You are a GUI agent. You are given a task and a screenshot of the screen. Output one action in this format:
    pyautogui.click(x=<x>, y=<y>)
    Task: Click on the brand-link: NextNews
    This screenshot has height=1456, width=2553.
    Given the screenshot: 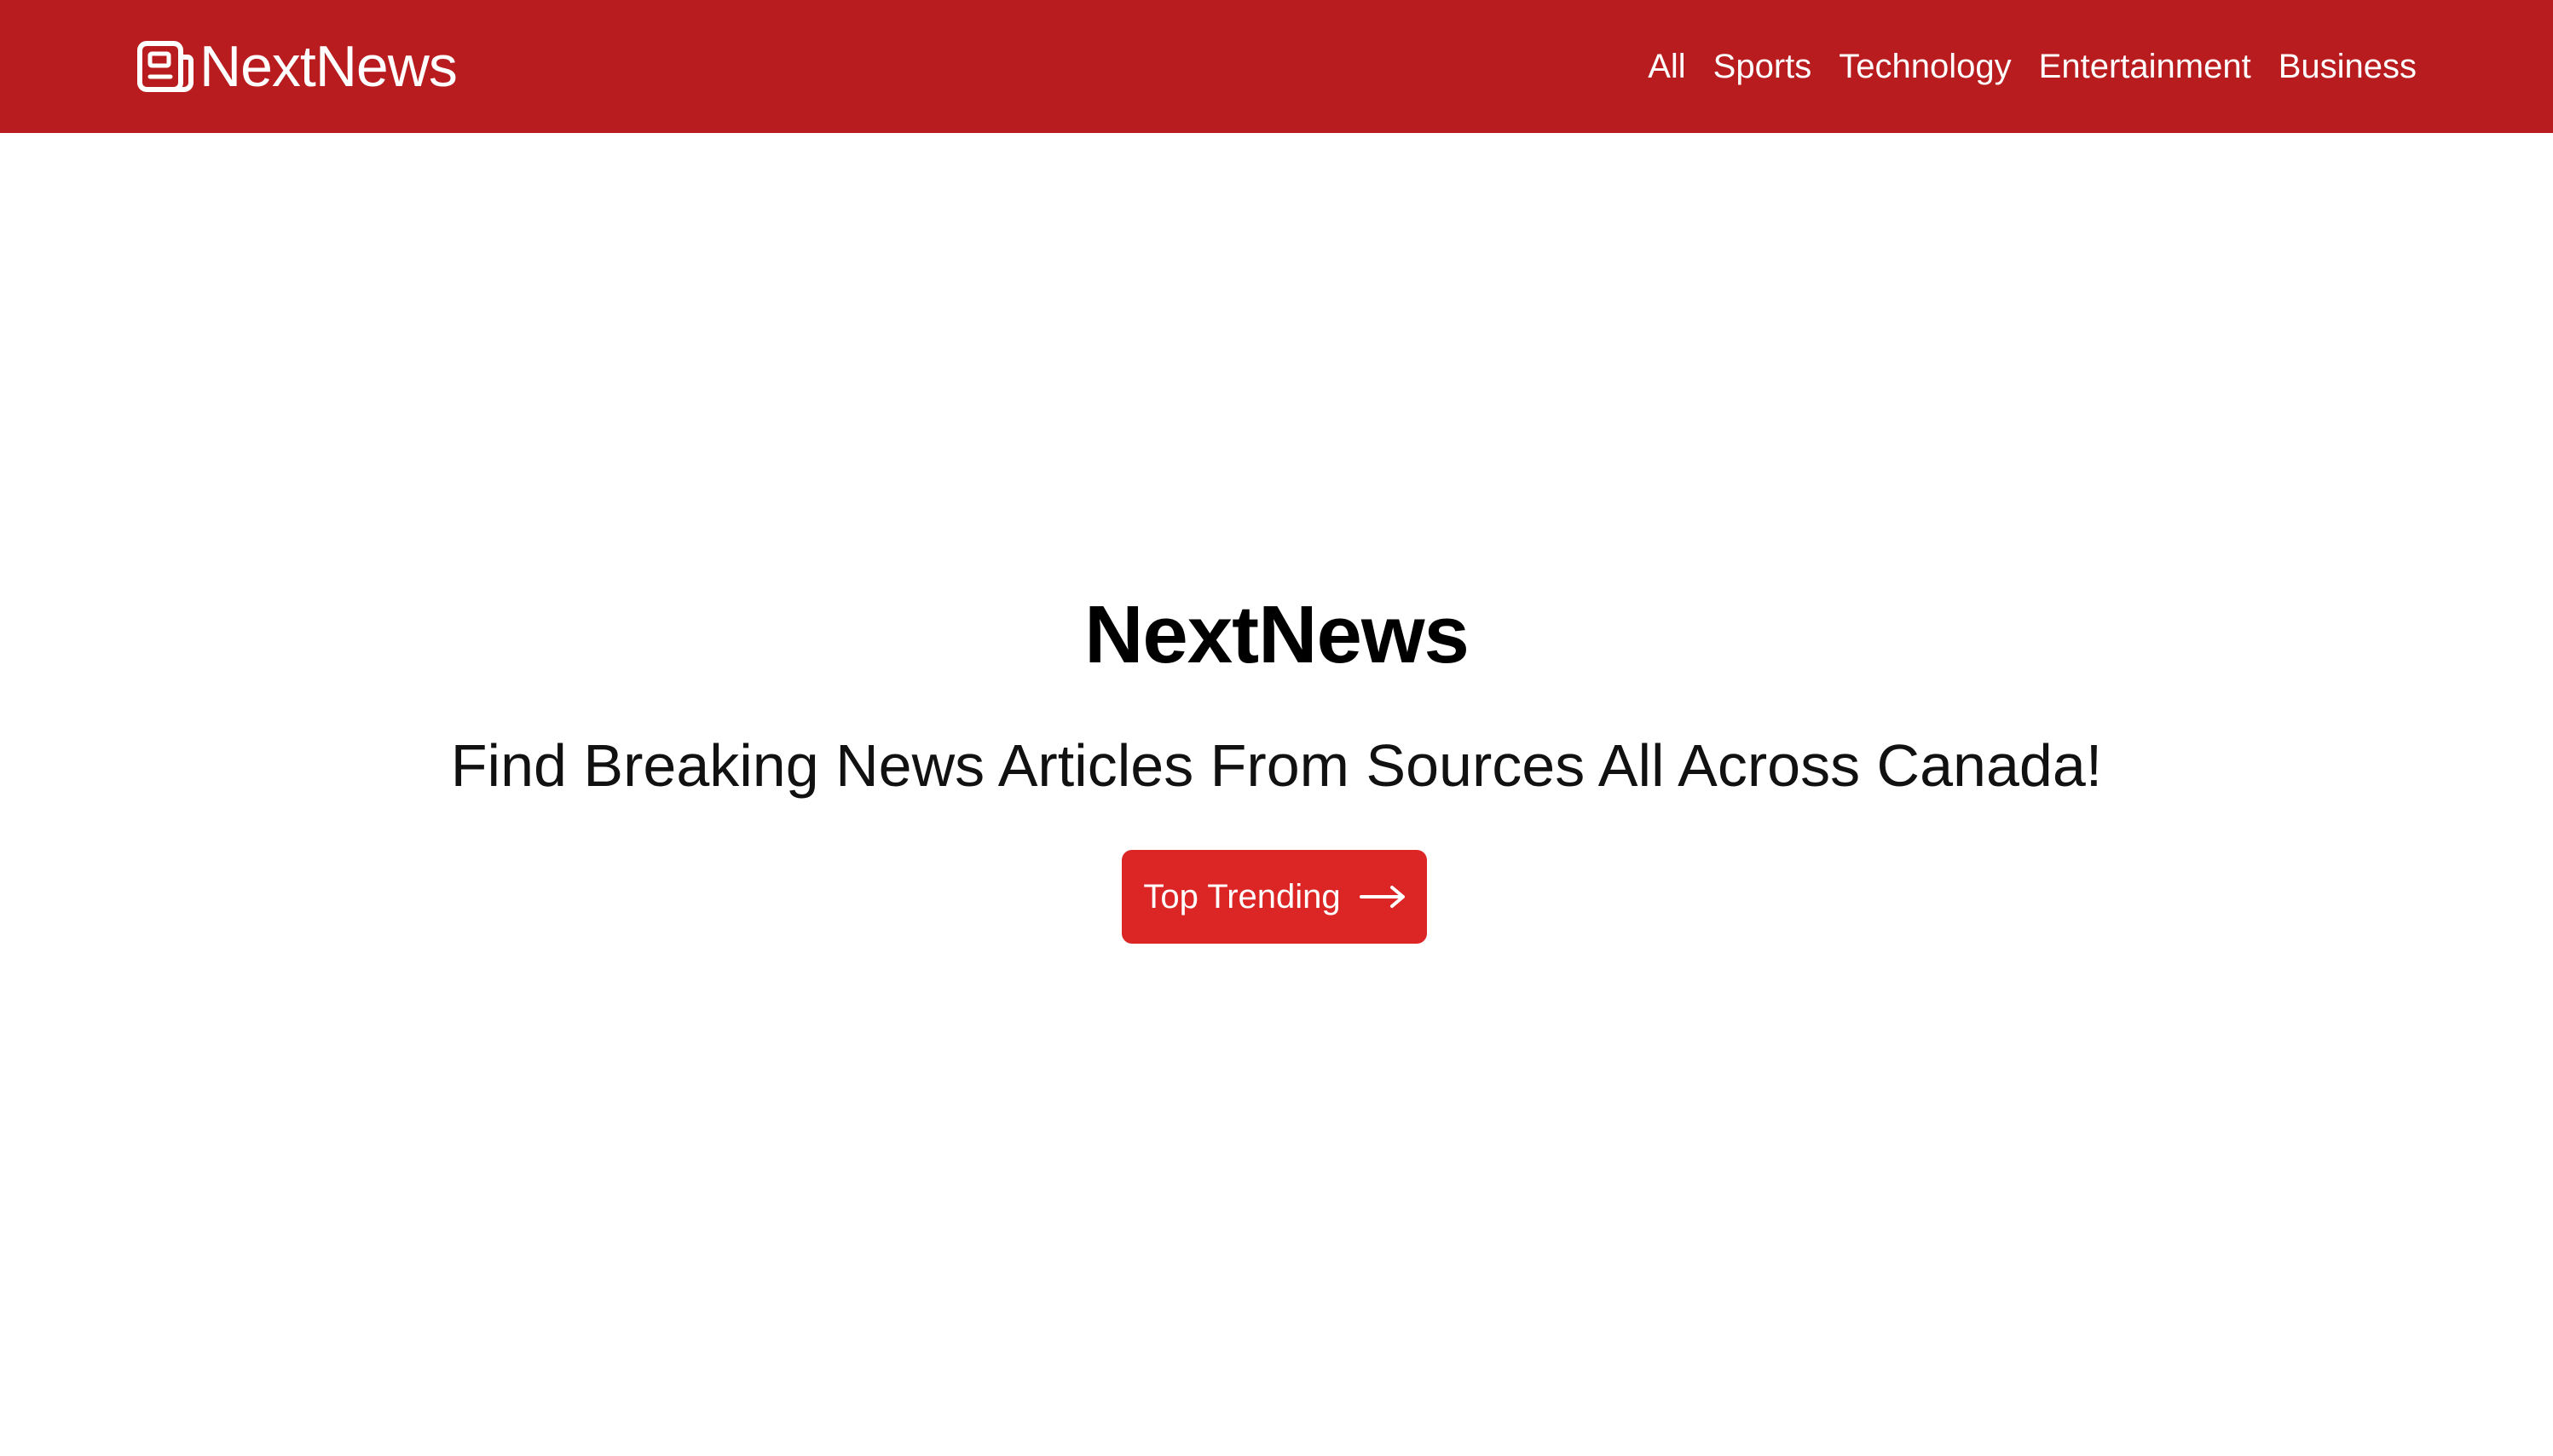 What is the action you would take?
    pyautogui.click(x=297, y=66)
    